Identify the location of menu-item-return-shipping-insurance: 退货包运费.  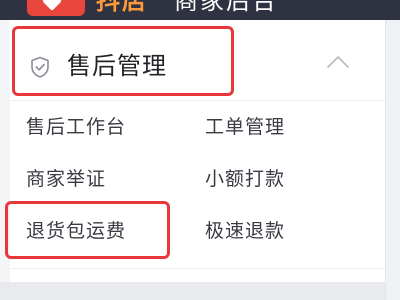
(76, 231).